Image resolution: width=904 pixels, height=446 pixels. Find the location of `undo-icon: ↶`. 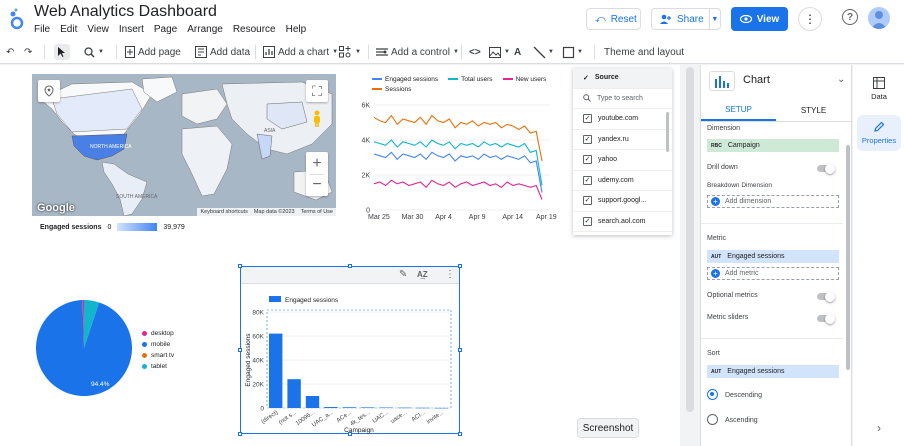

undo-icon: ↶ is located at coordinates (10, 52).